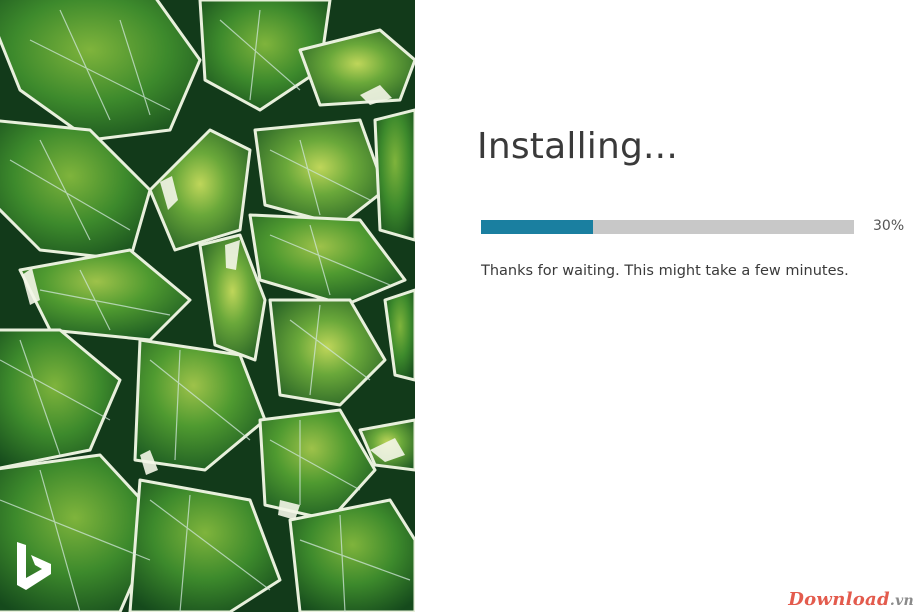  What do you see at coordinates (34, 566) in the screenshot?
I see `bing-icon` at bounding box center [34, 566].